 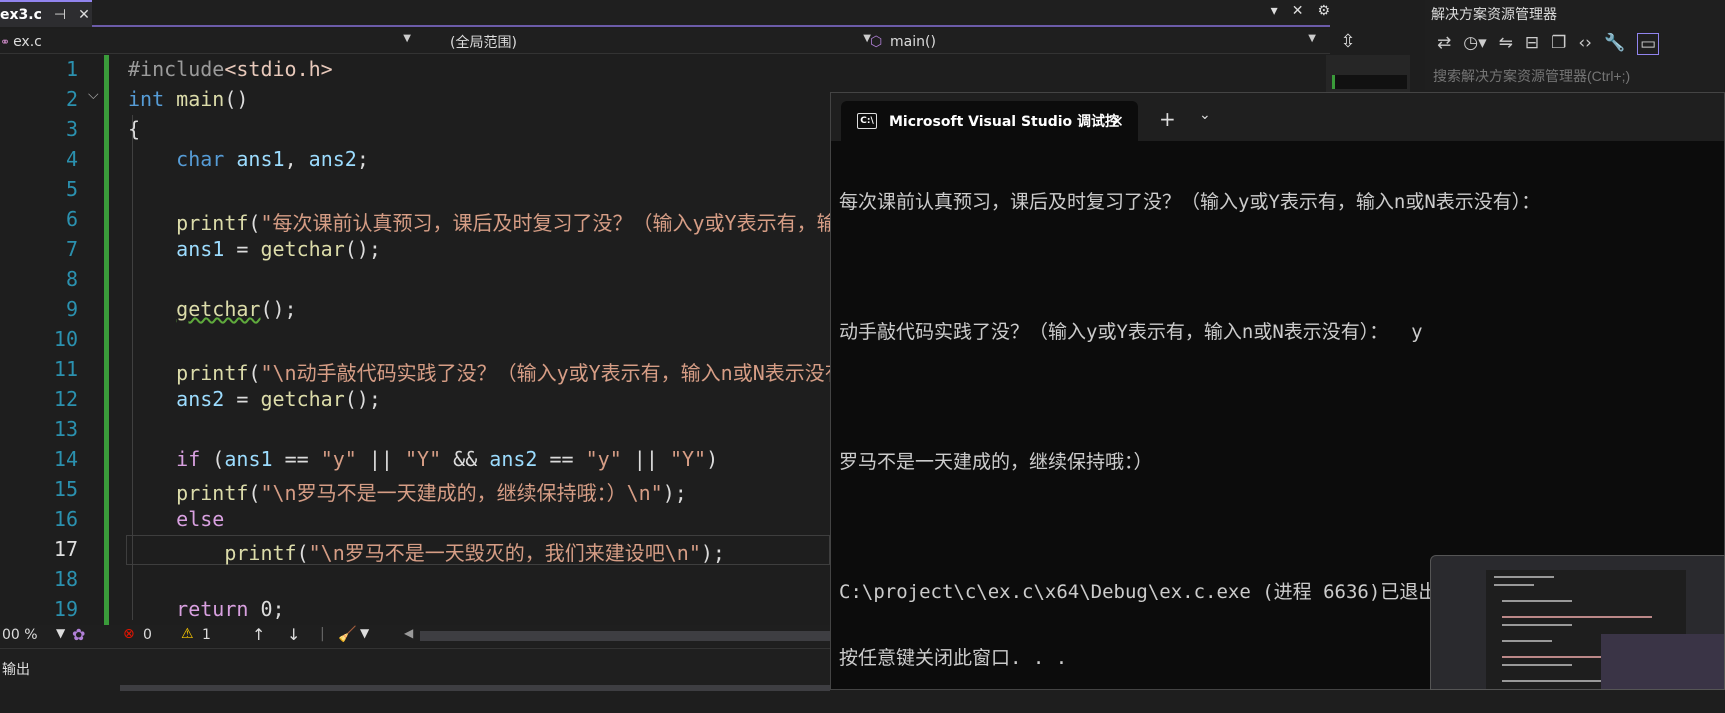 What do you see at coordinates (65, 369) in the screenshot?
I see `line-number: 11` at bounding box center [65, 369].